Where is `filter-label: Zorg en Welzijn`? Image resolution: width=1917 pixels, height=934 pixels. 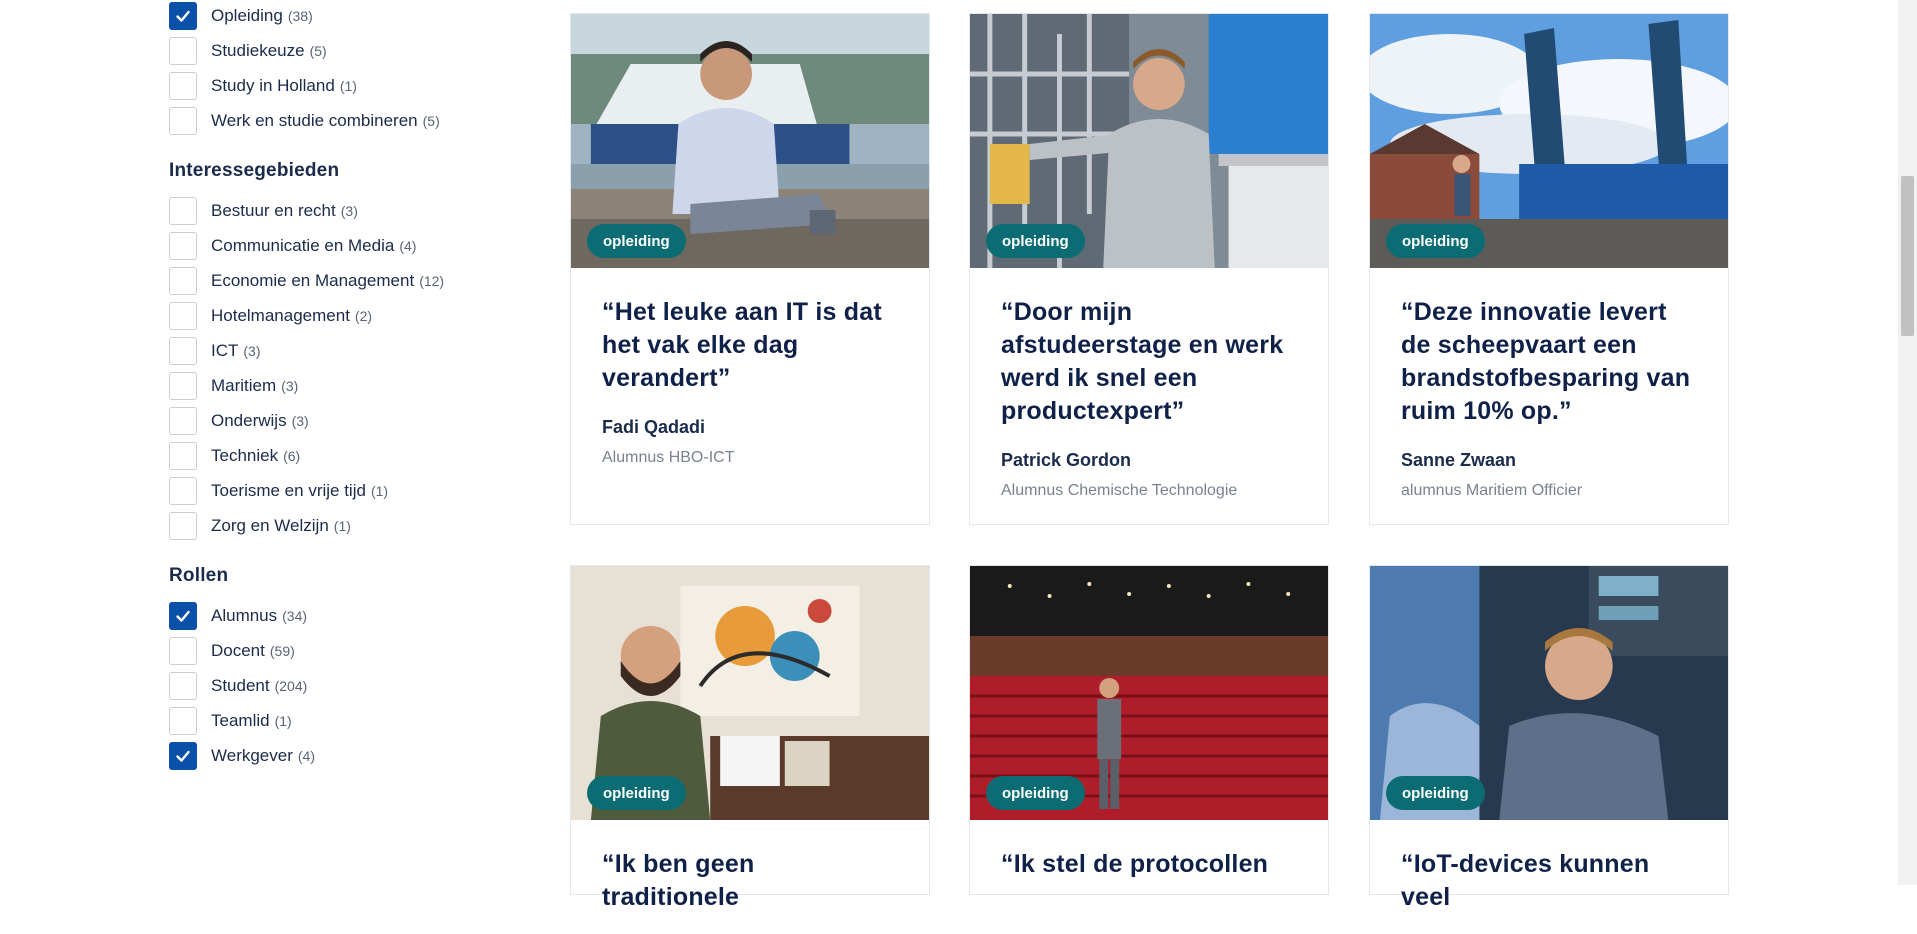
filter-label: Zorg en Welzijn is located at coordinates (270, 526).